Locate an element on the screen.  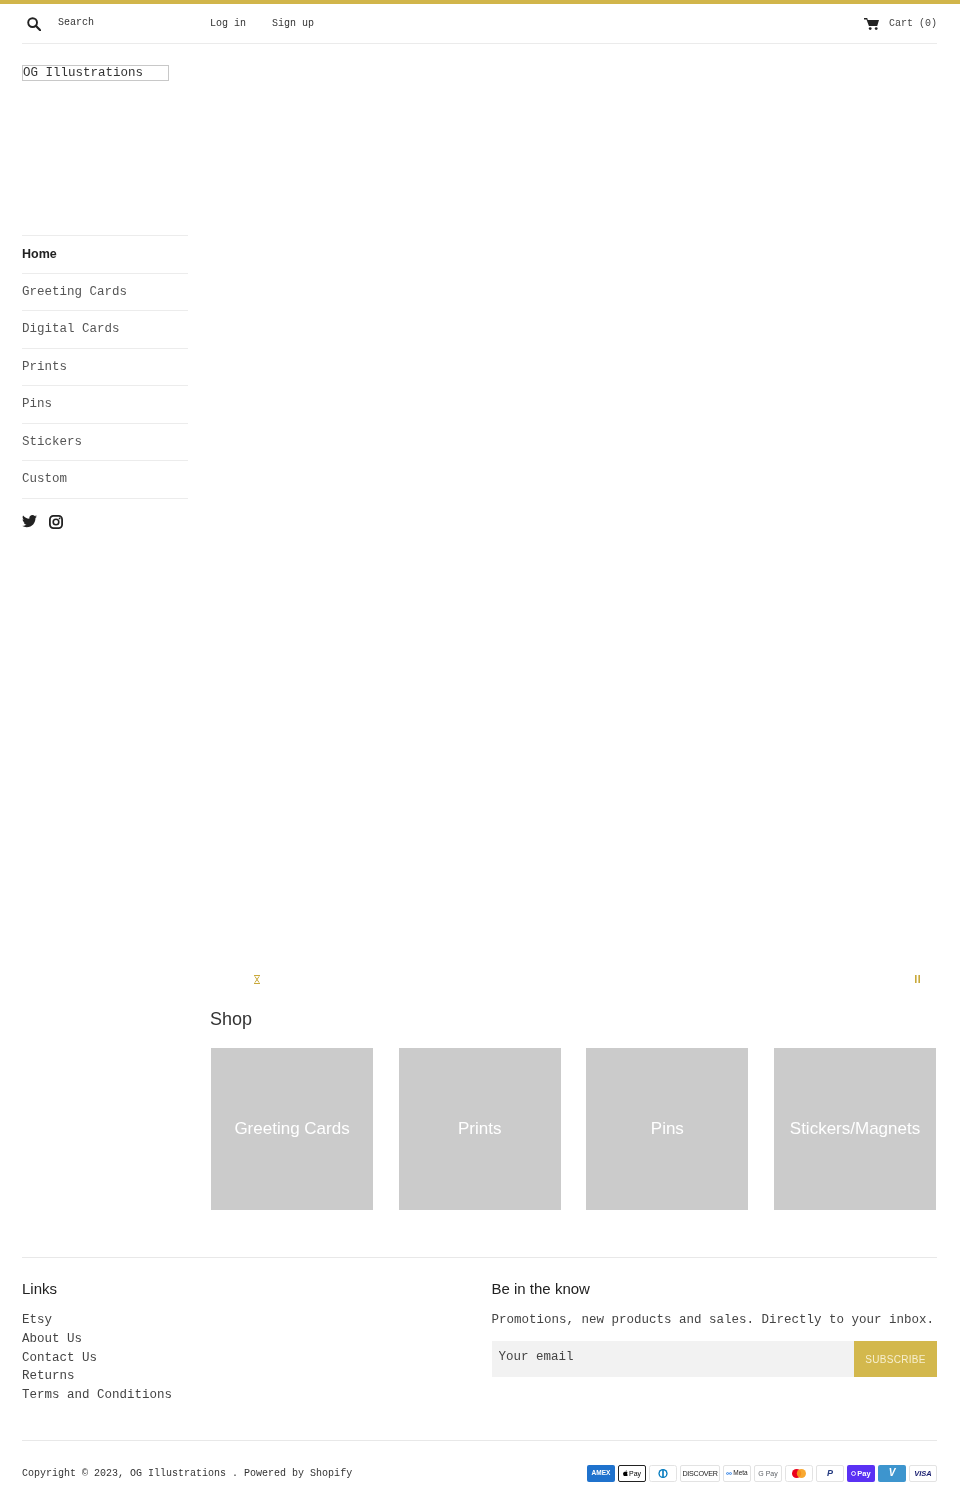
nav-link: Prints is located at coordinates (44, 366).